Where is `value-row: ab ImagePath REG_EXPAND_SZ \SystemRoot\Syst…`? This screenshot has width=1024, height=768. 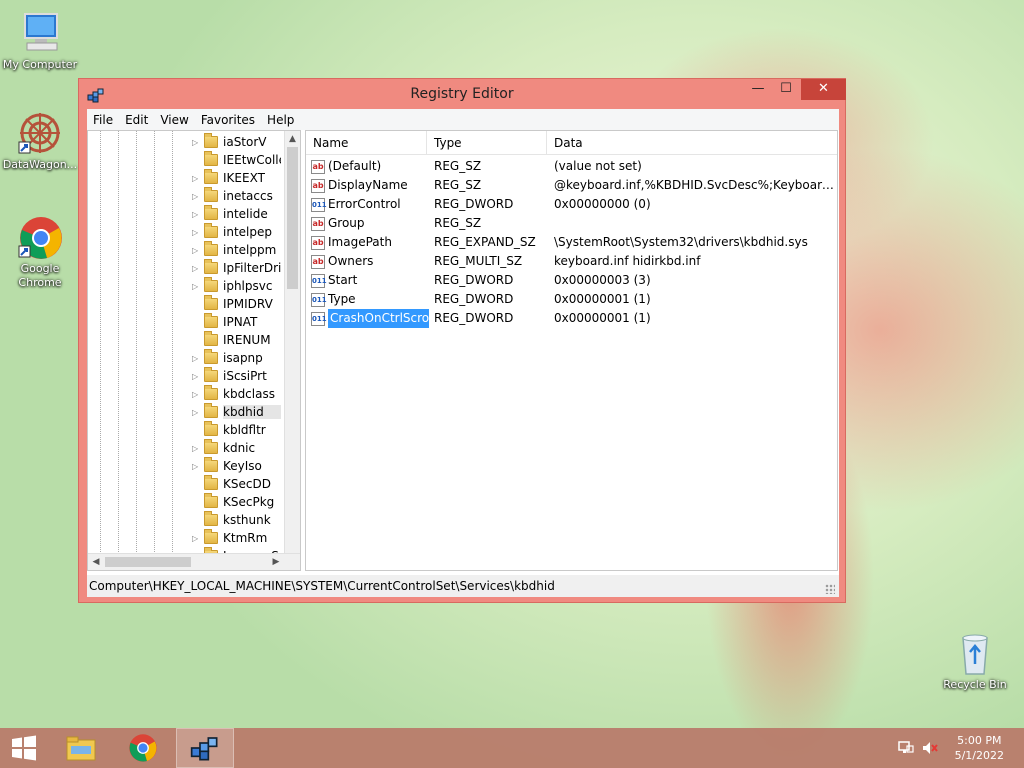
value-row: ab ImagePath REG_EXPAND_SZ \SystemRoot\Syst… is located at coordinates (571, 242).